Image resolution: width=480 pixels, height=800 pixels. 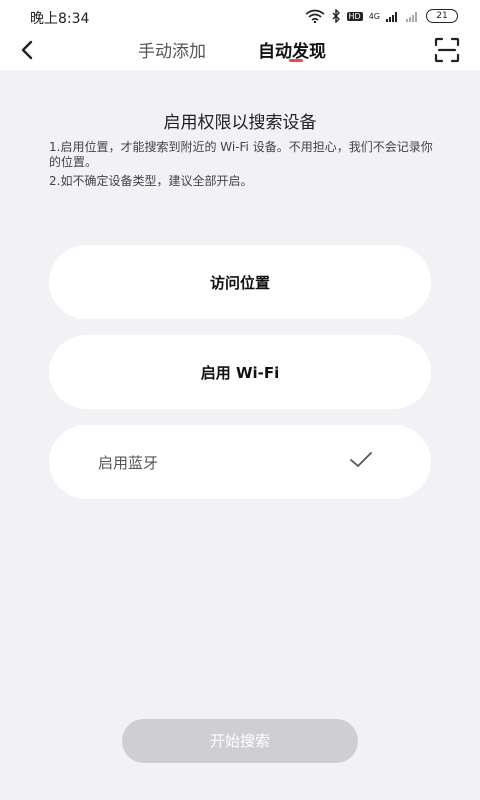 I want to click on bluetooth-icon, so click(x=336, y=16).